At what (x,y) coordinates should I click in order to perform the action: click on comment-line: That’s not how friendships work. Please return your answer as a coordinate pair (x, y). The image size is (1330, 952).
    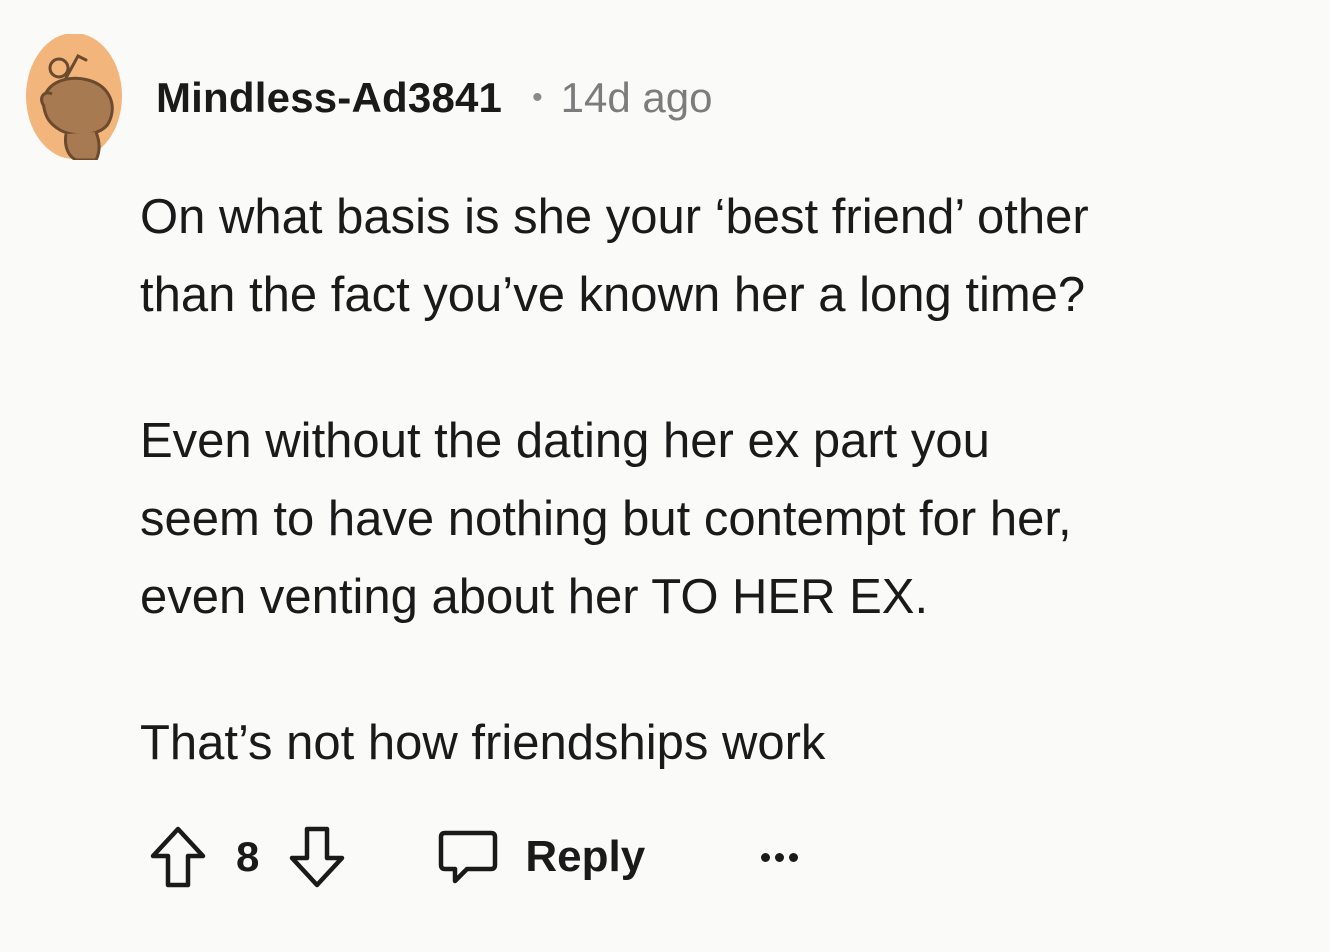
    Looking at the image, I should click on (483, 743).